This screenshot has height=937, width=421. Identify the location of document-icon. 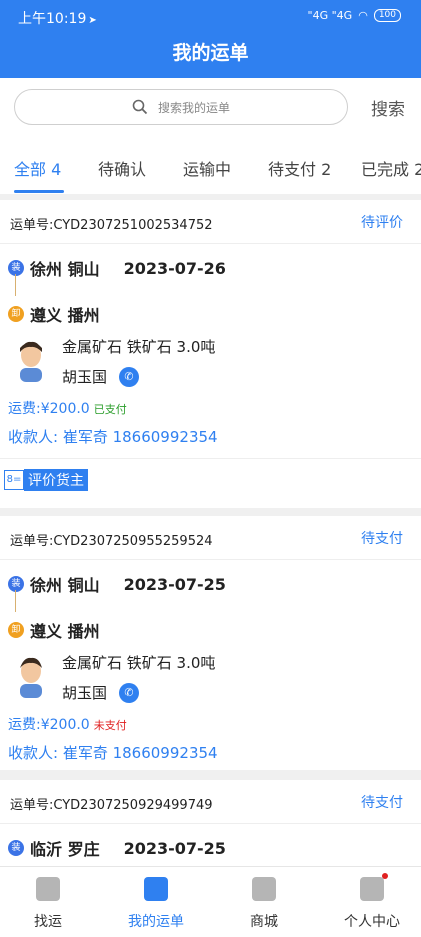
(156, 889).